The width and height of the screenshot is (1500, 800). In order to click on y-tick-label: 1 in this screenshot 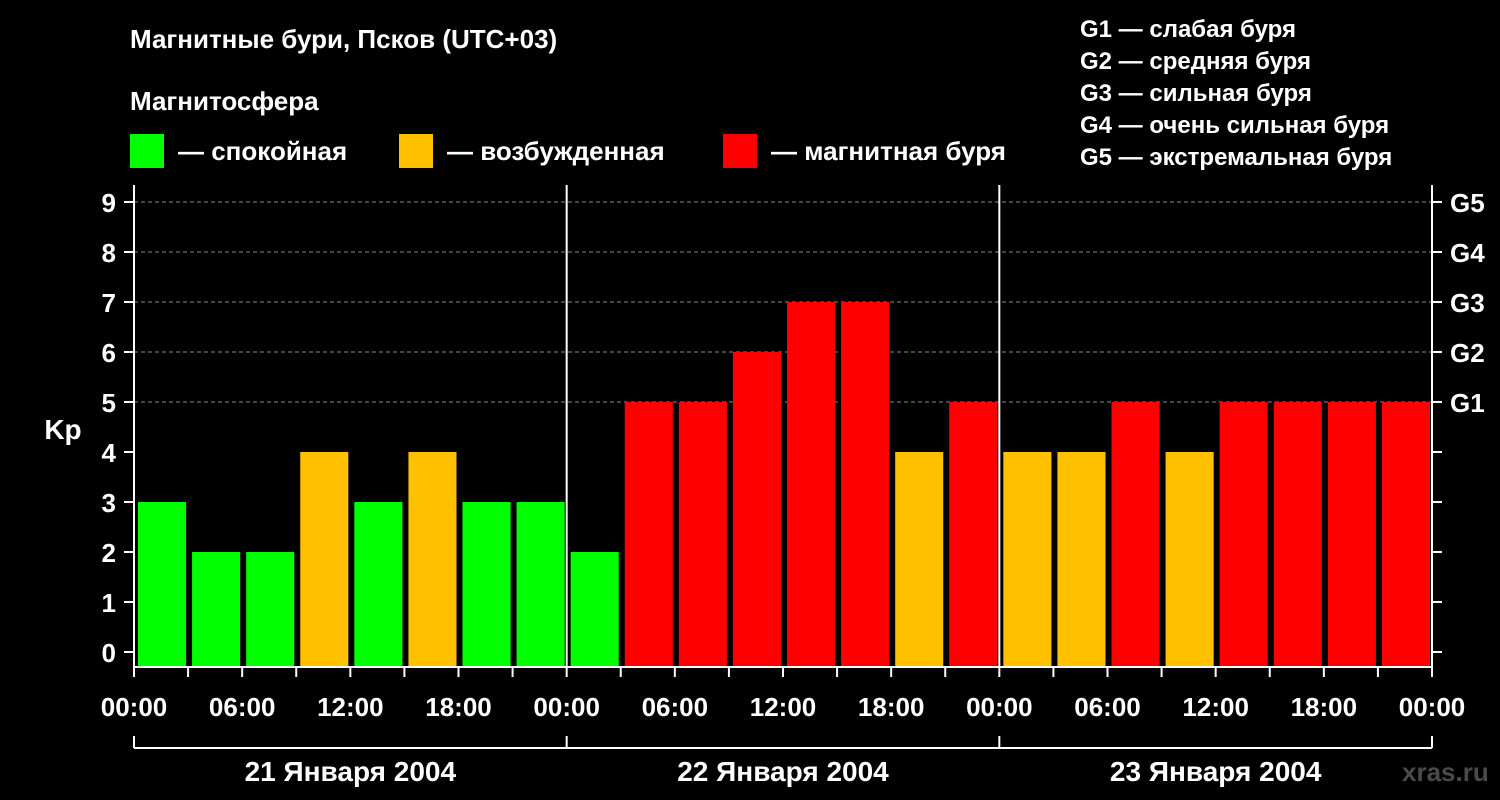, I will do `click(109, 603)`.